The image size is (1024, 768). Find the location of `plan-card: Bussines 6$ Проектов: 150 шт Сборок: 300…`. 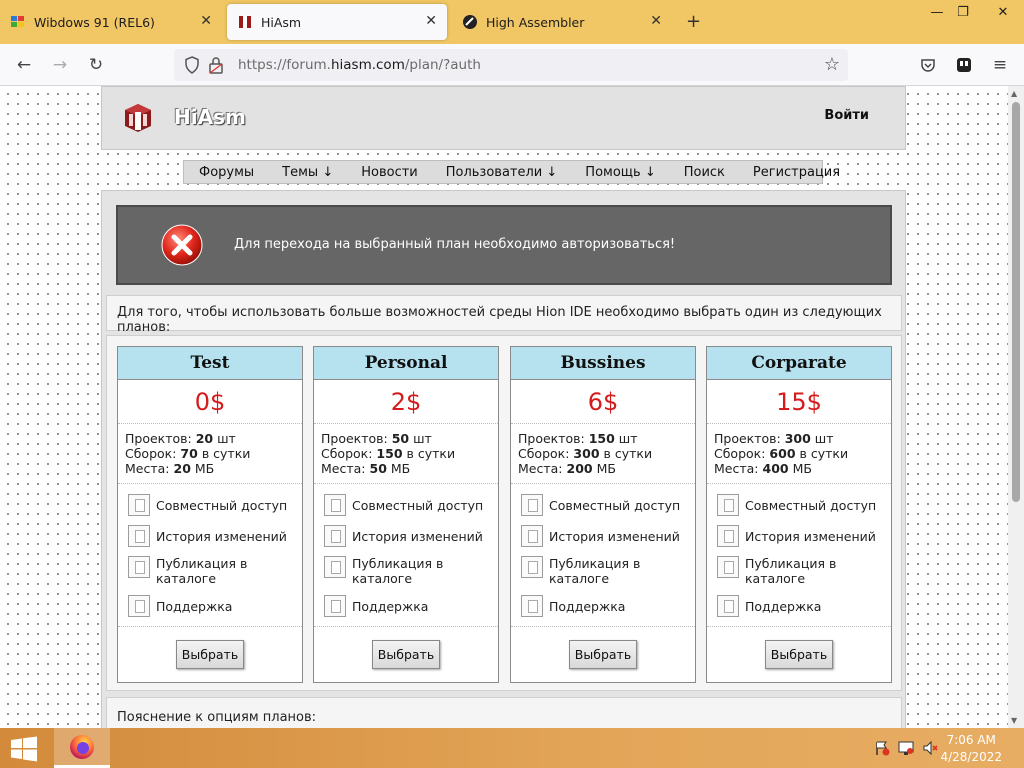

plan-card: Bussines 6$ Проектов: 150 шт Сборок: 300… is located at coordinates (603, 514).